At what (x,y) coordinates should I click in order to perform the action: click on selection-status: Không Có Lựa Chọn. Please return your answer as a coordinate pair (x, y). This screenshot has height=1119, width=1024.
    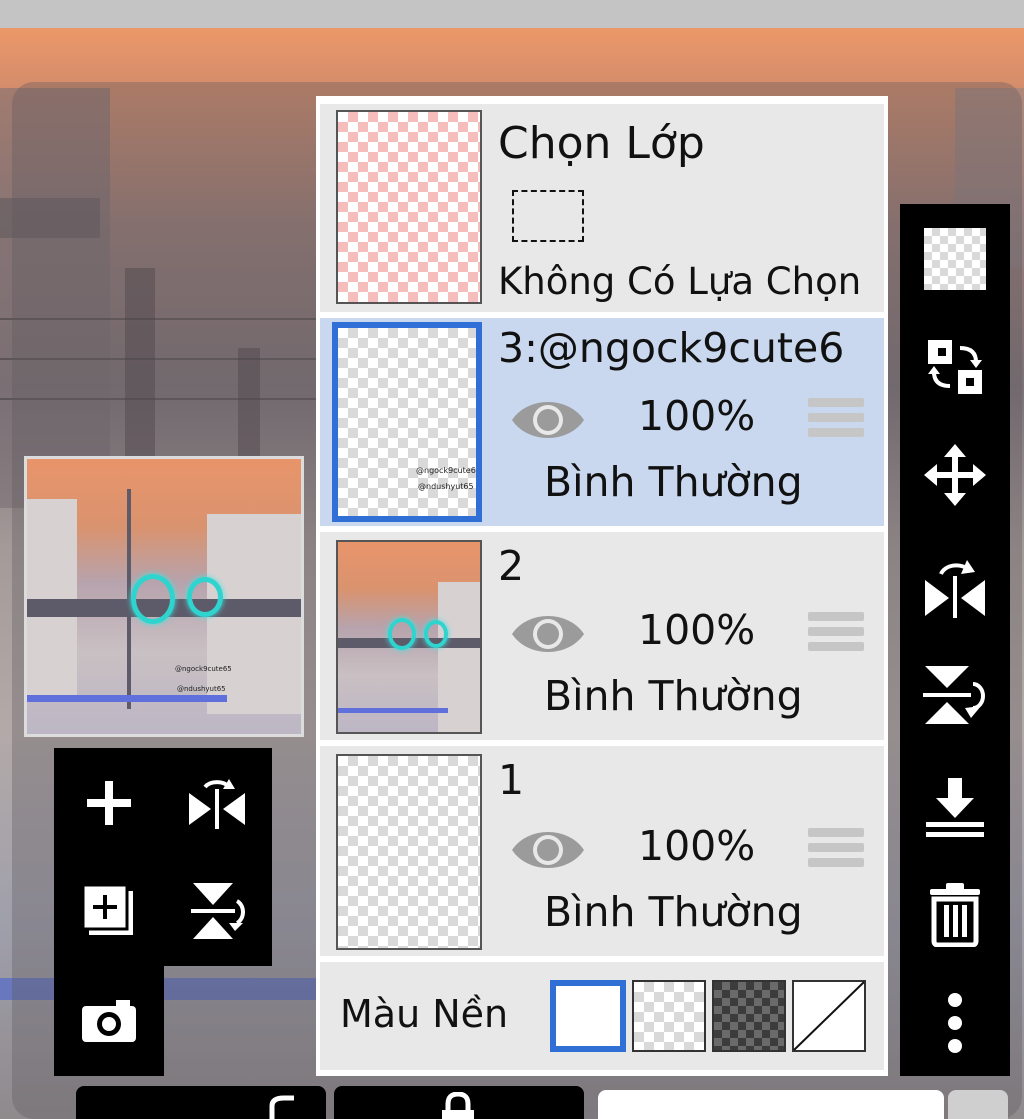
    Looking at the image, I should click on (680, 281).